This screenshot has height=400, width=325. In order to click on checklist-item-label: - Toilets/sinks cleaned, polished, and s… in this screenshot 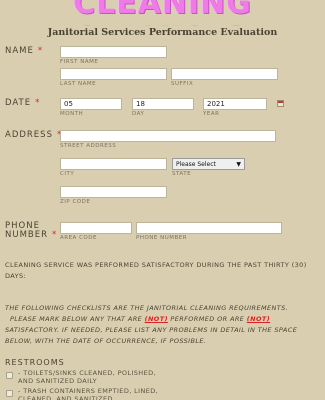, I will do `click(87, 377)`.